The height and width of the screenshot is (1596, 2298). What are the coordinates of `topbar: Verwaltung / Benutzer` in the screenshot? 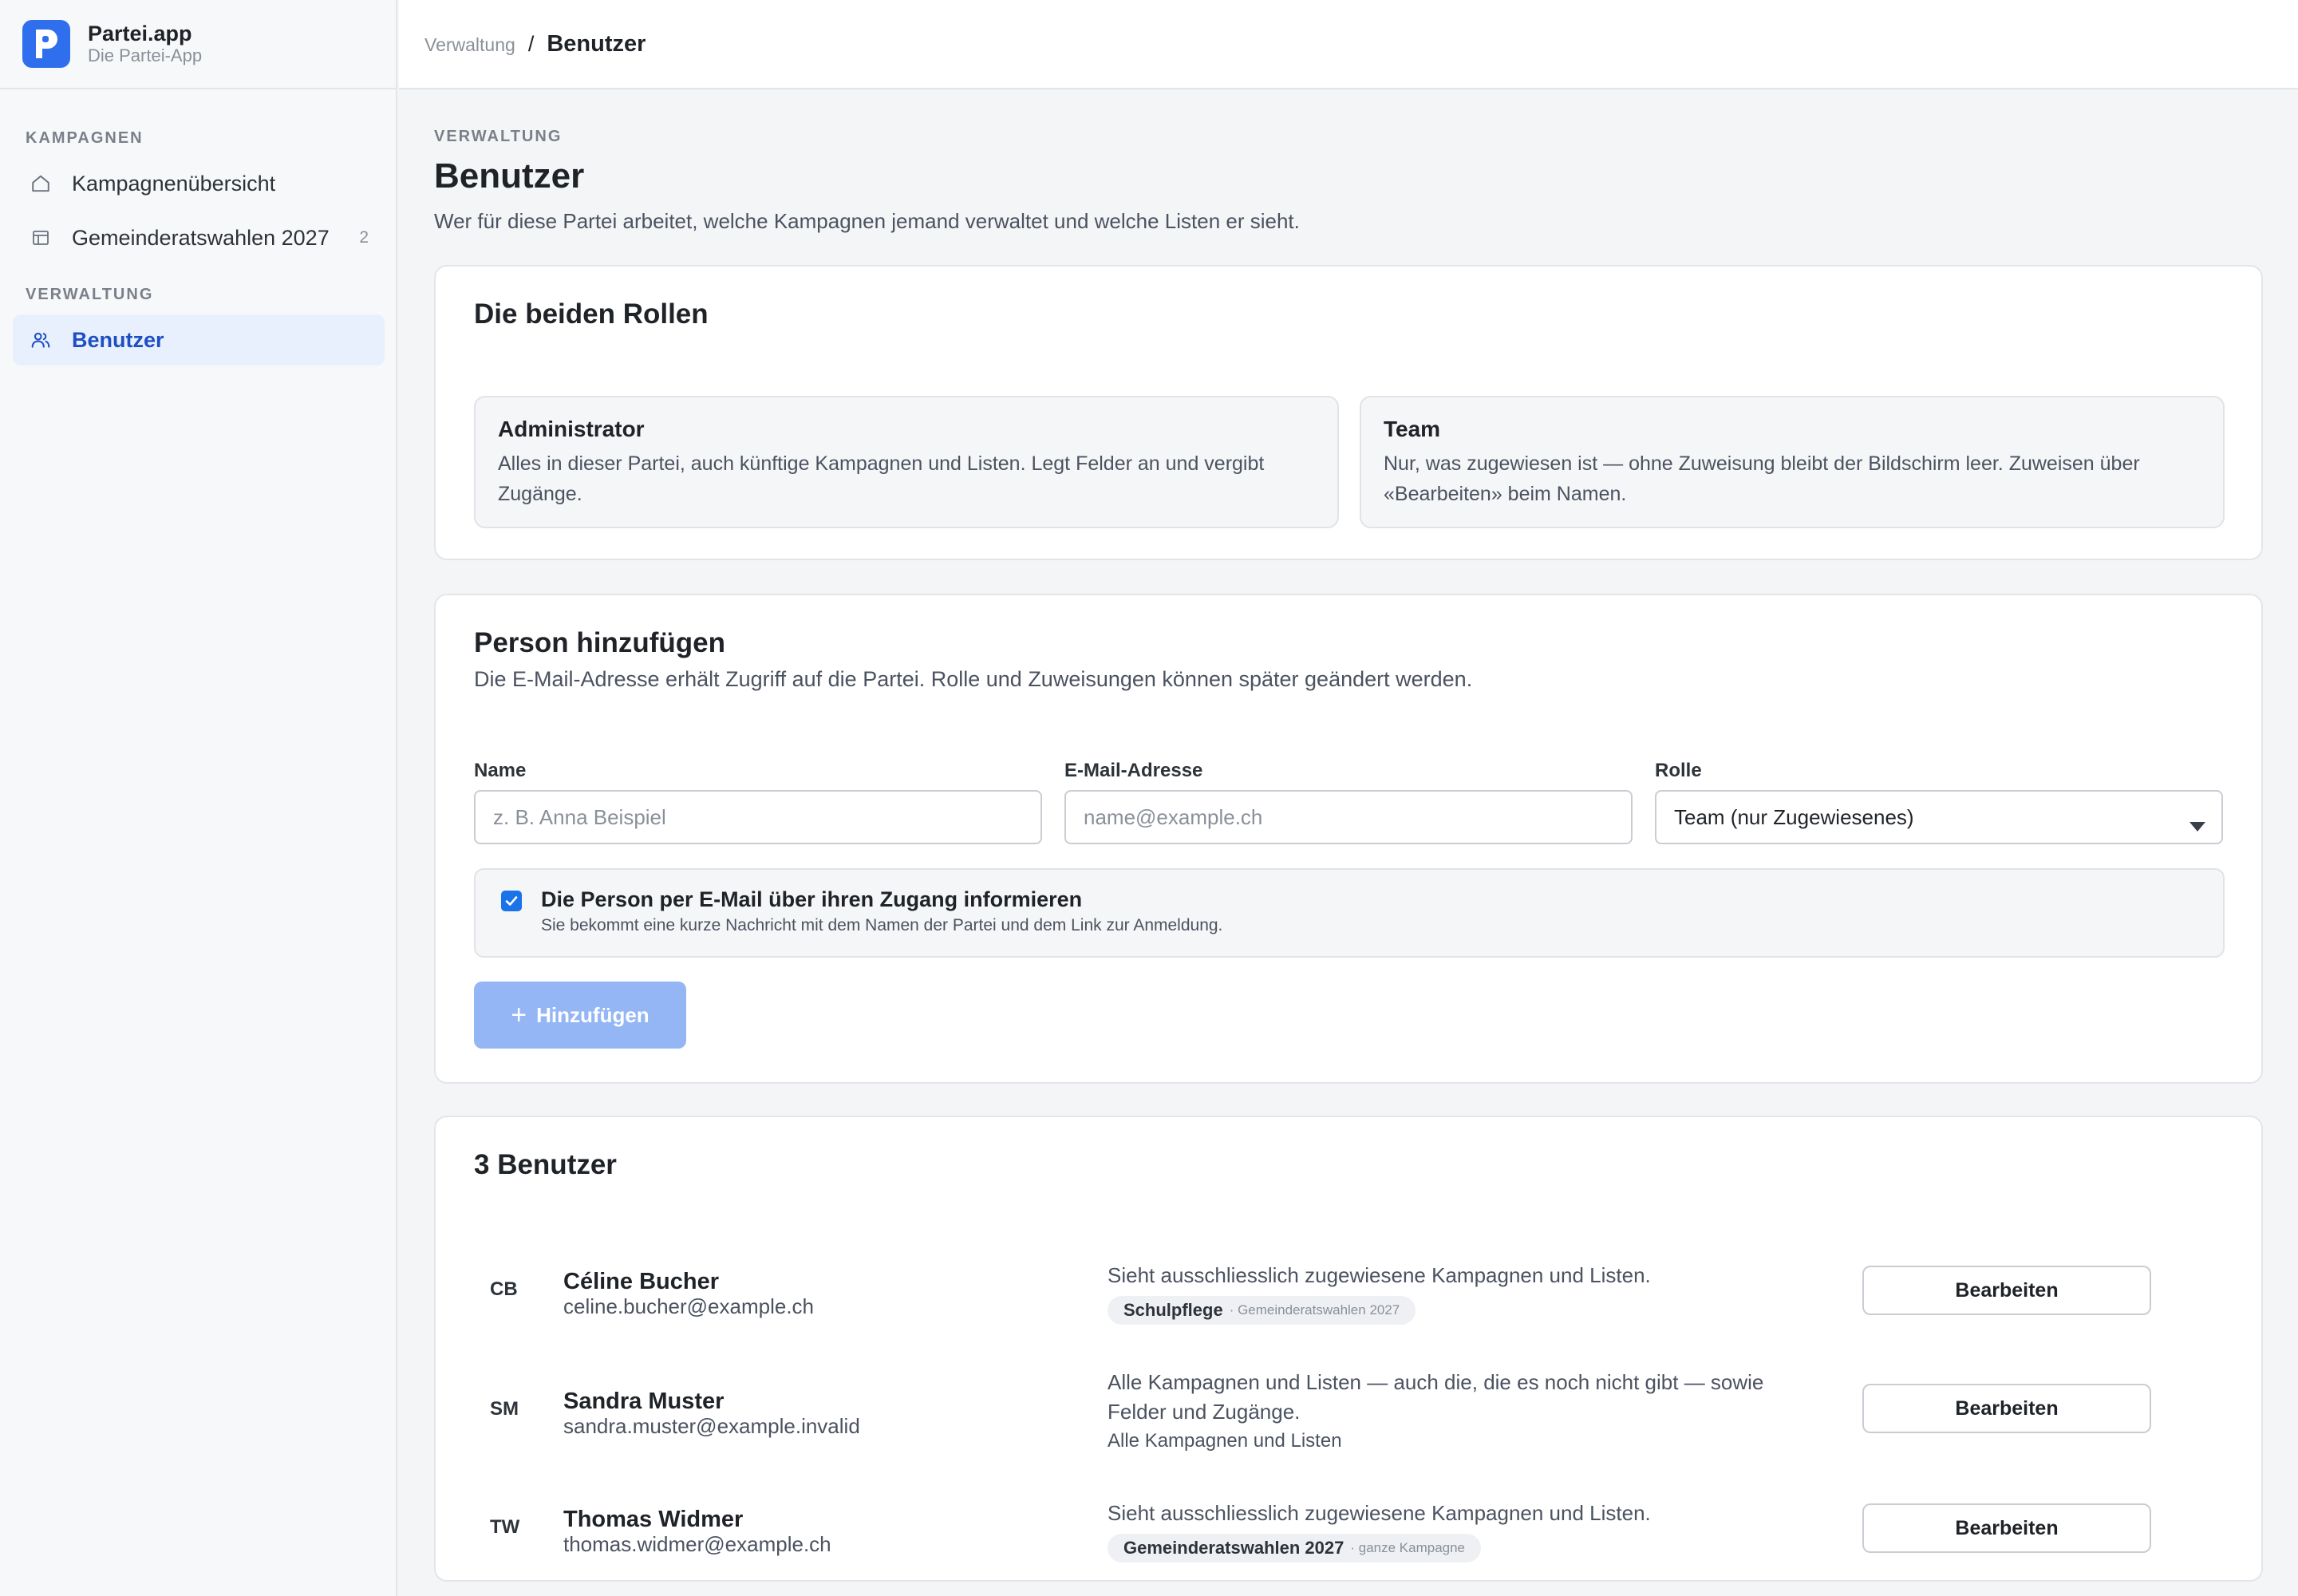 It's located at (1349, 44).